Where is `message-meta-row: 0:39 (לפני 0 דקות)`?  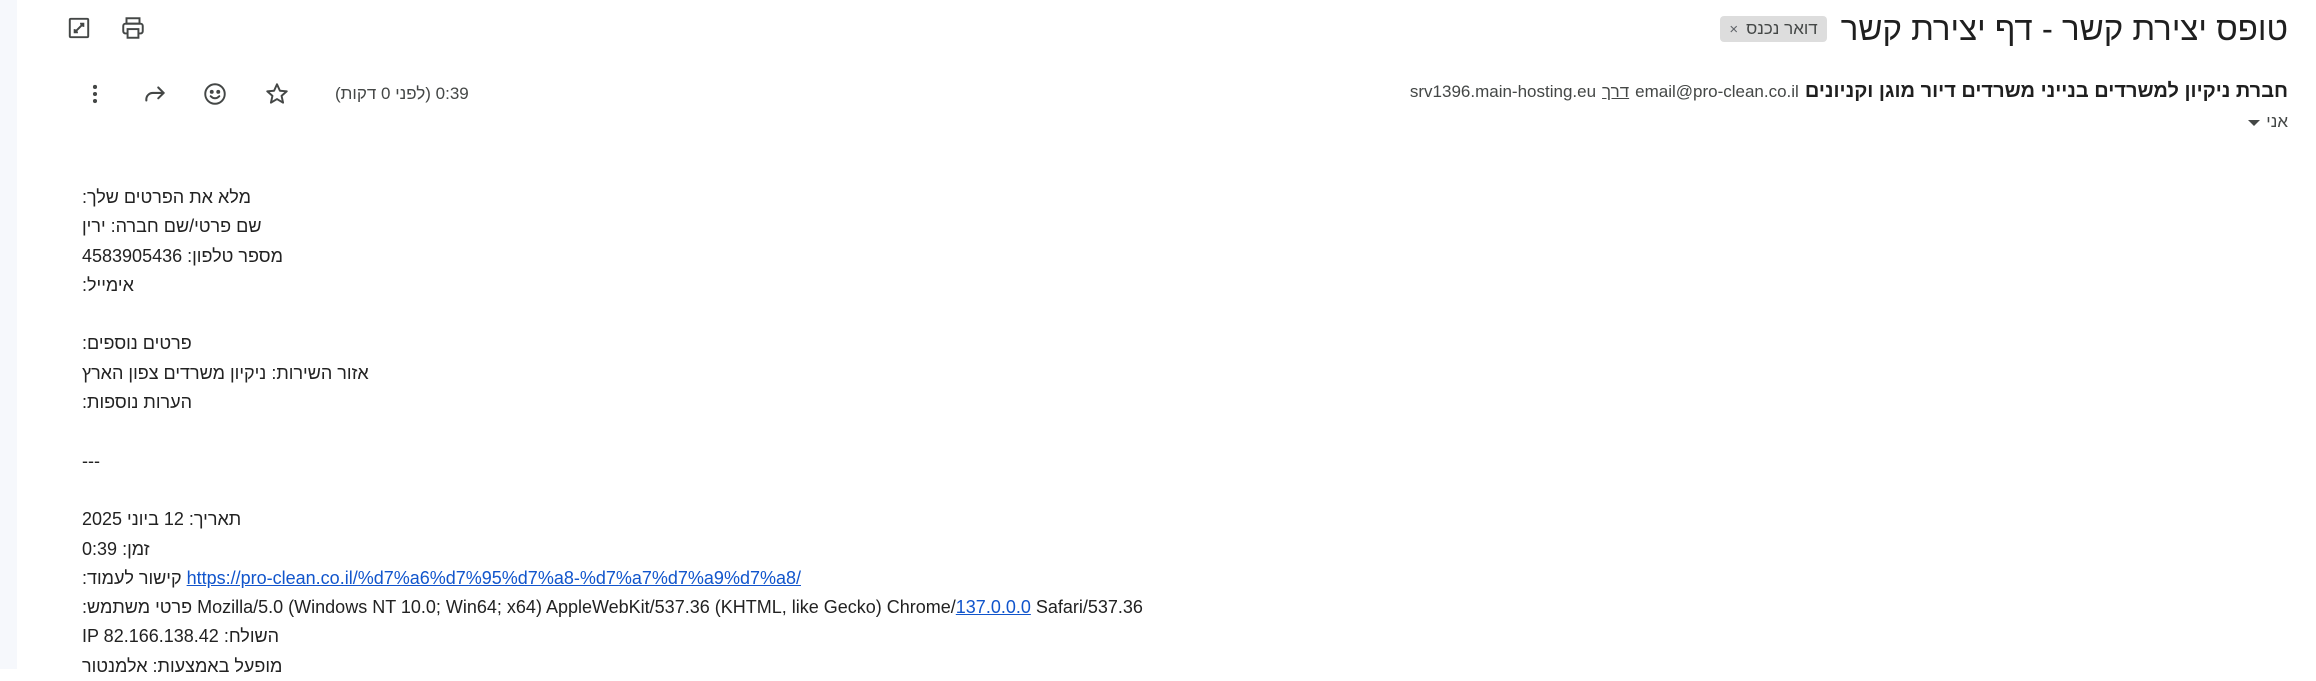 message-meta-row: 0:39 (לפני 0 דקות) is located at coordinates (274, 94).